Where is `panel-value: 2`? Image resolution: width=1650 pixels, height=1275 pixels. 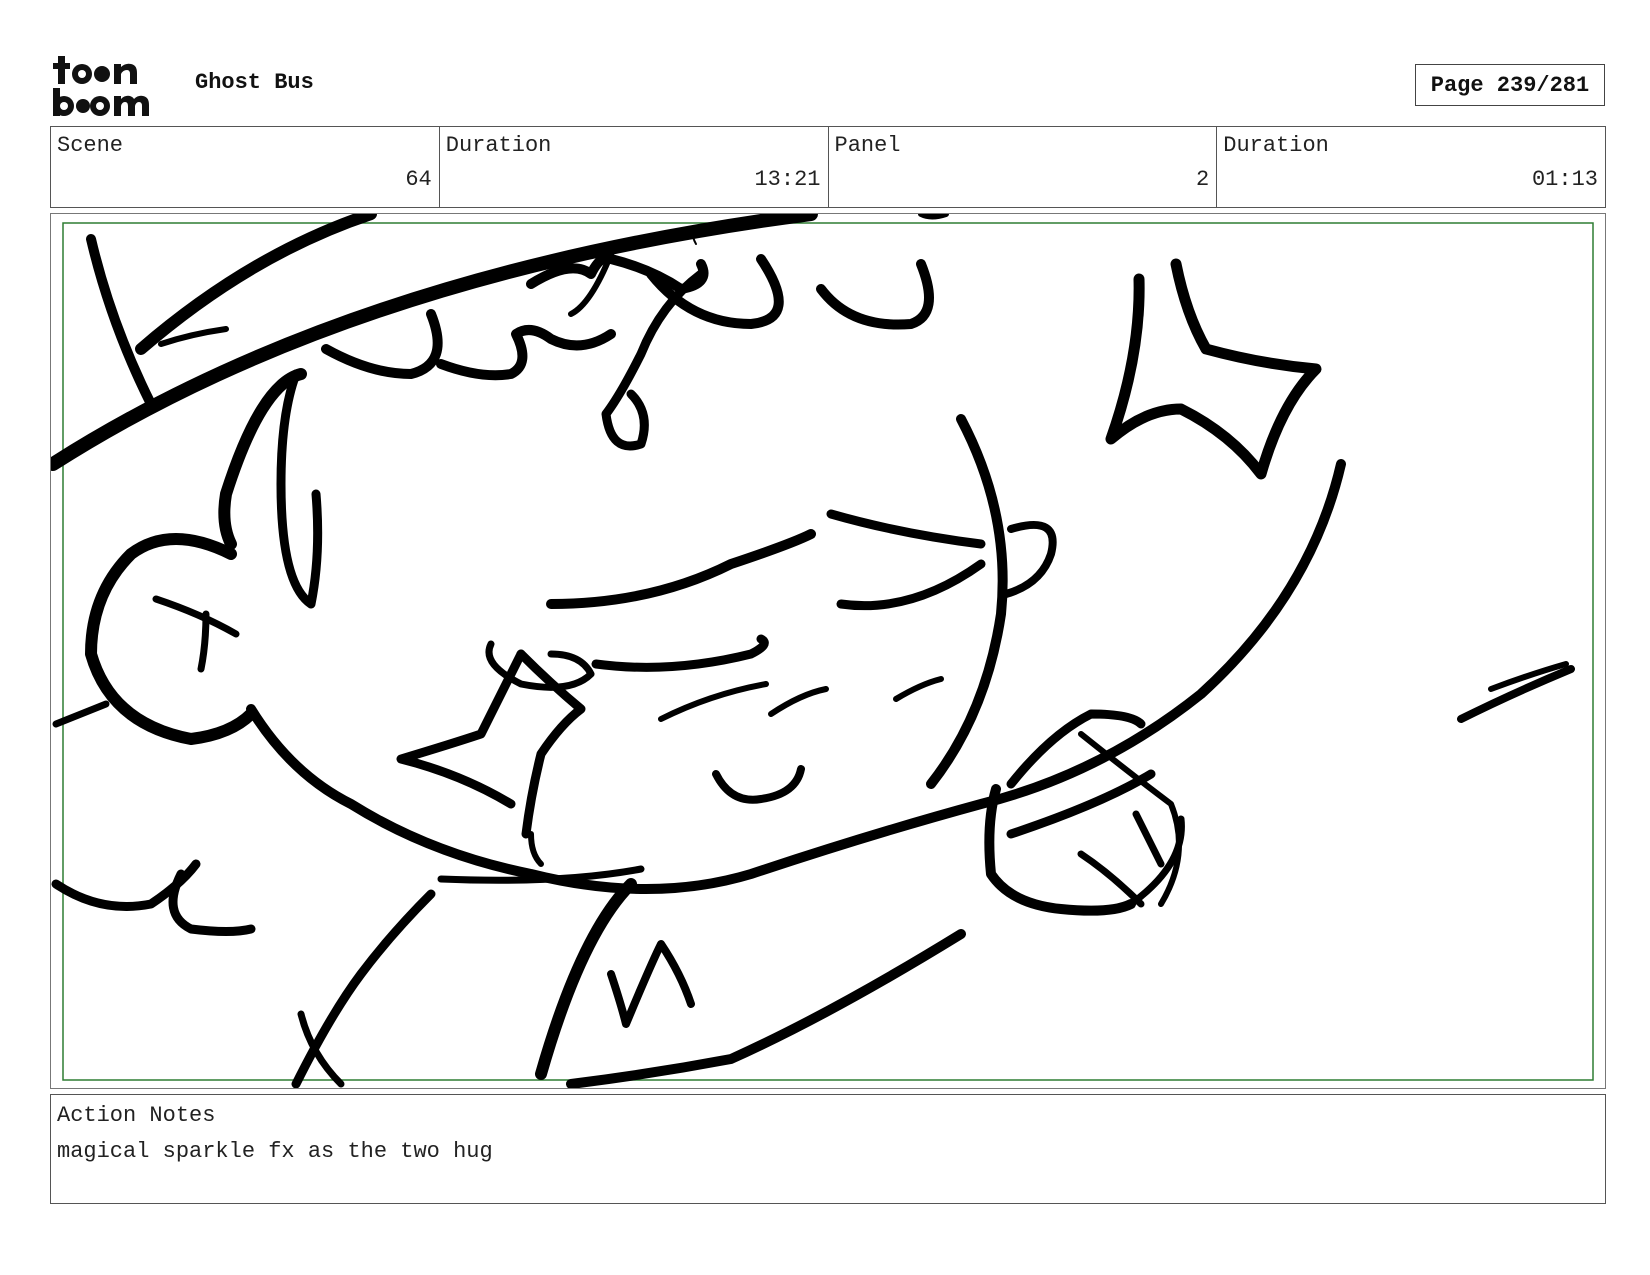
panel-value: 2 is located at coordinates (1203, 179).